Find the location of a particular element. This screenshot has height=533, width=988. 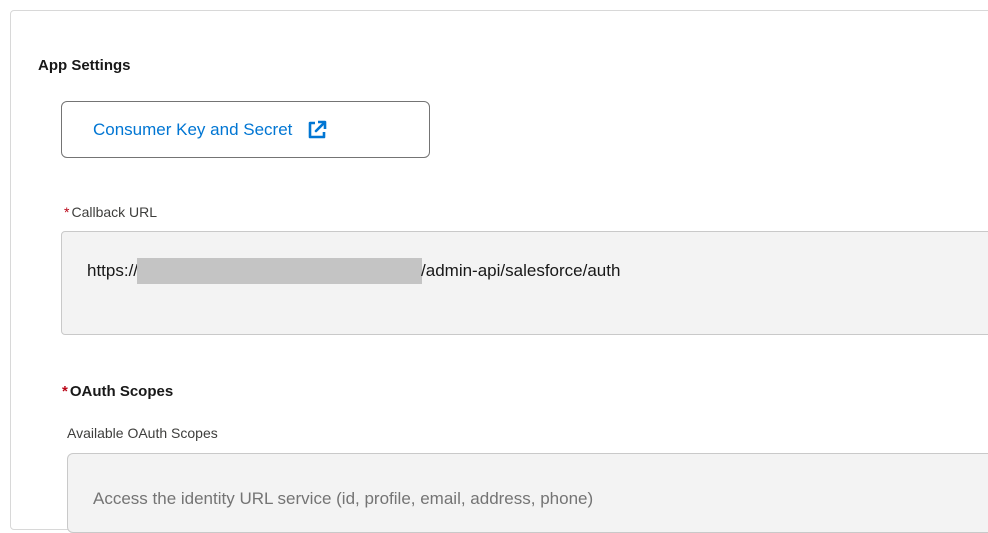

oauth-scopes-title: * OAuth Scopes is located at coordinates (117, 391).